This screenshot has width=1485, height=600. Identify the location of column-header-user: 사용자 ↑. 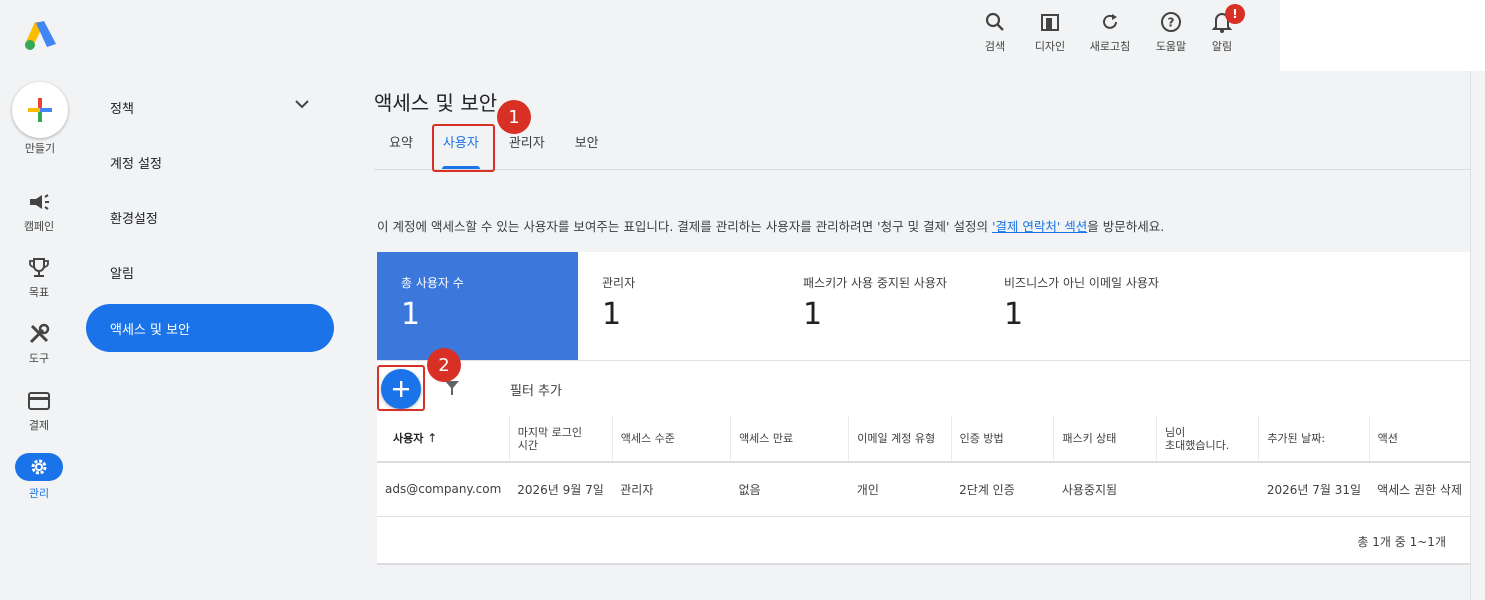
(443, 439).